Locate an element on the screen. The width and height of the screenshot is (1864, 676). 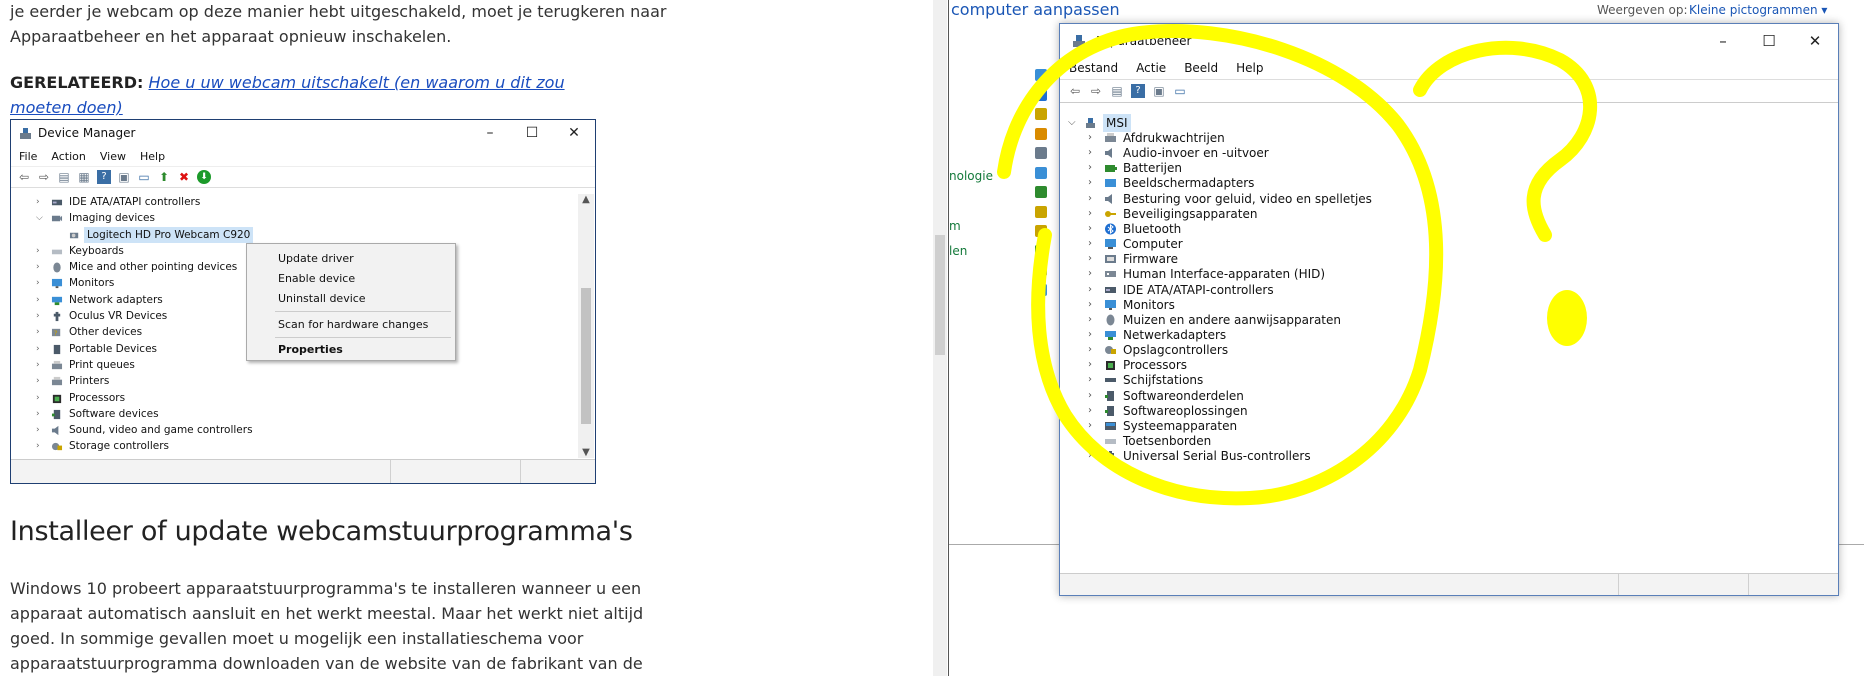
control-panel-link: nologie is located at coordinates (971, 176).